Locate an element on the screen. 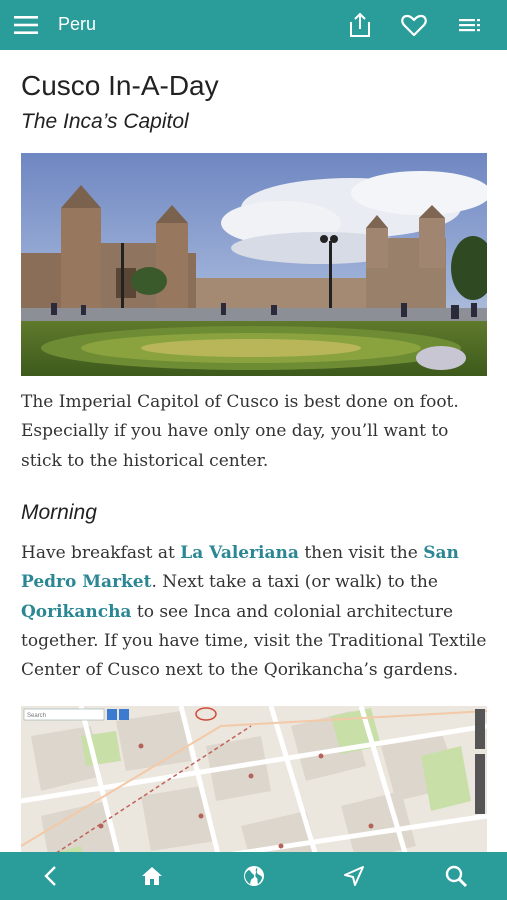  morning-text-3: . Next take a taxi (or walk) to the is located at coordinates (294, 582).